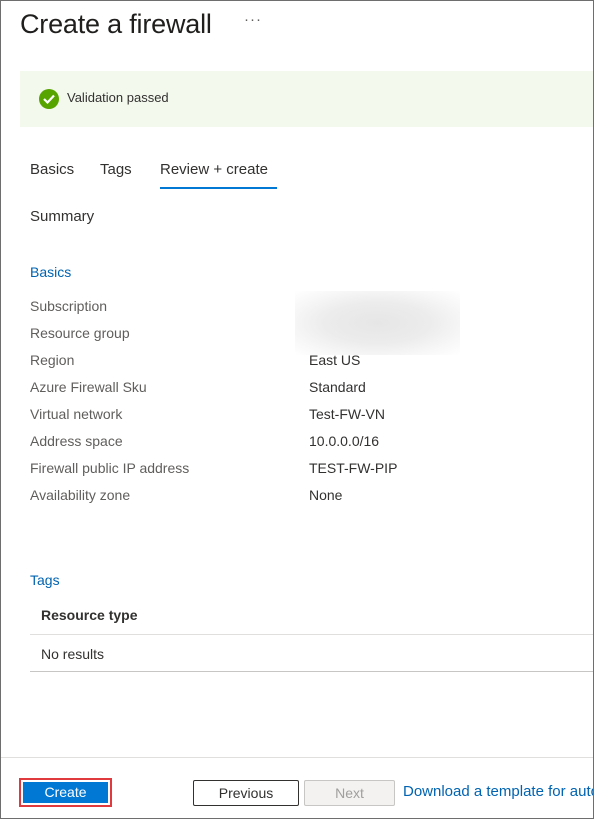 Image resolution: width=594 pixels, height=819 pixels. I want to click on availability-zone-label: Availability zone, so click(80, 495).